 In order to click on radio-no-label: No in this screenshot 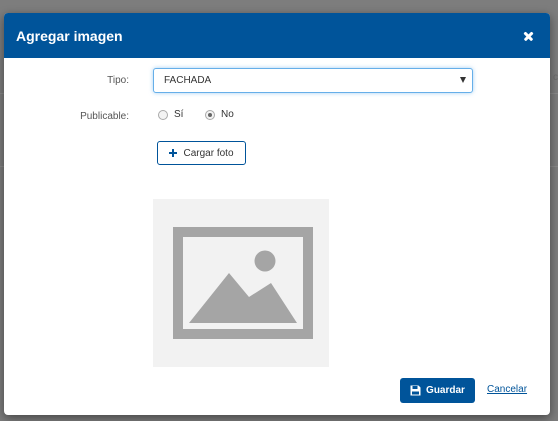, I will do `click(227, 114)`.